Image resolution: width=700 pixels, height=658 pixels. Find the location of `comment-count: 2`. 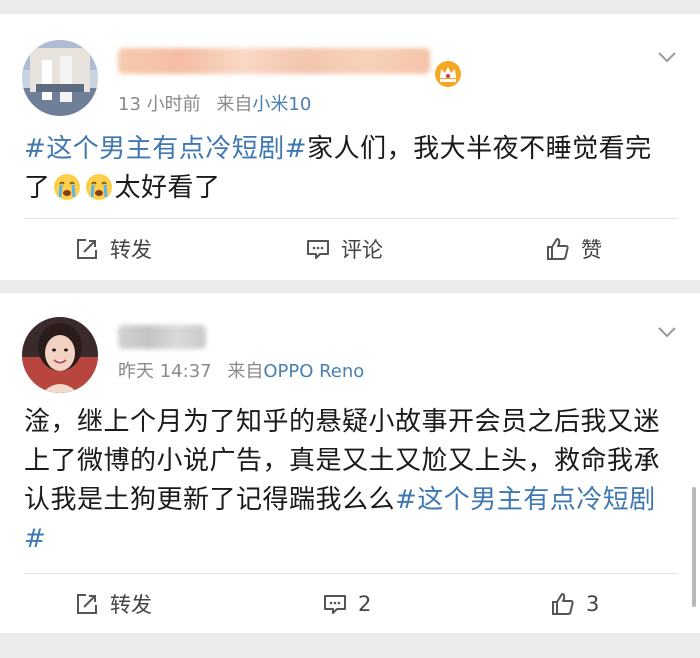

comment-count: 2 is located at coordinates (365, 604).